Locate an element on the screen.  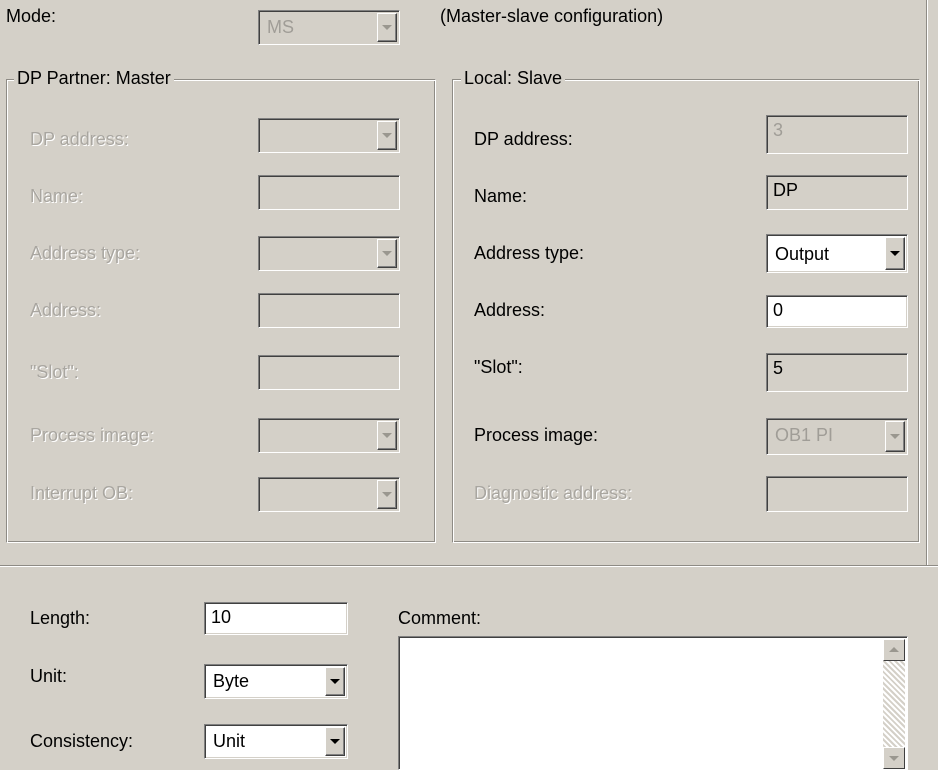
partner-address-field is located at coordinates (329, 310).